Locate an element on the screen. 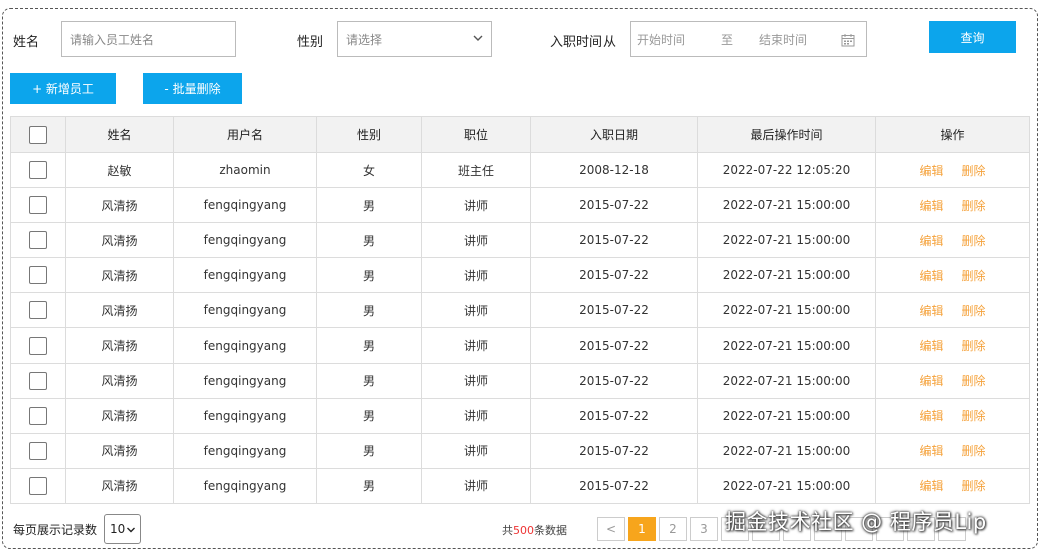 The height and width of the screenshot is (553, 1042). add-employee-button: + 新增员工 is located at coordinates (63, 88).